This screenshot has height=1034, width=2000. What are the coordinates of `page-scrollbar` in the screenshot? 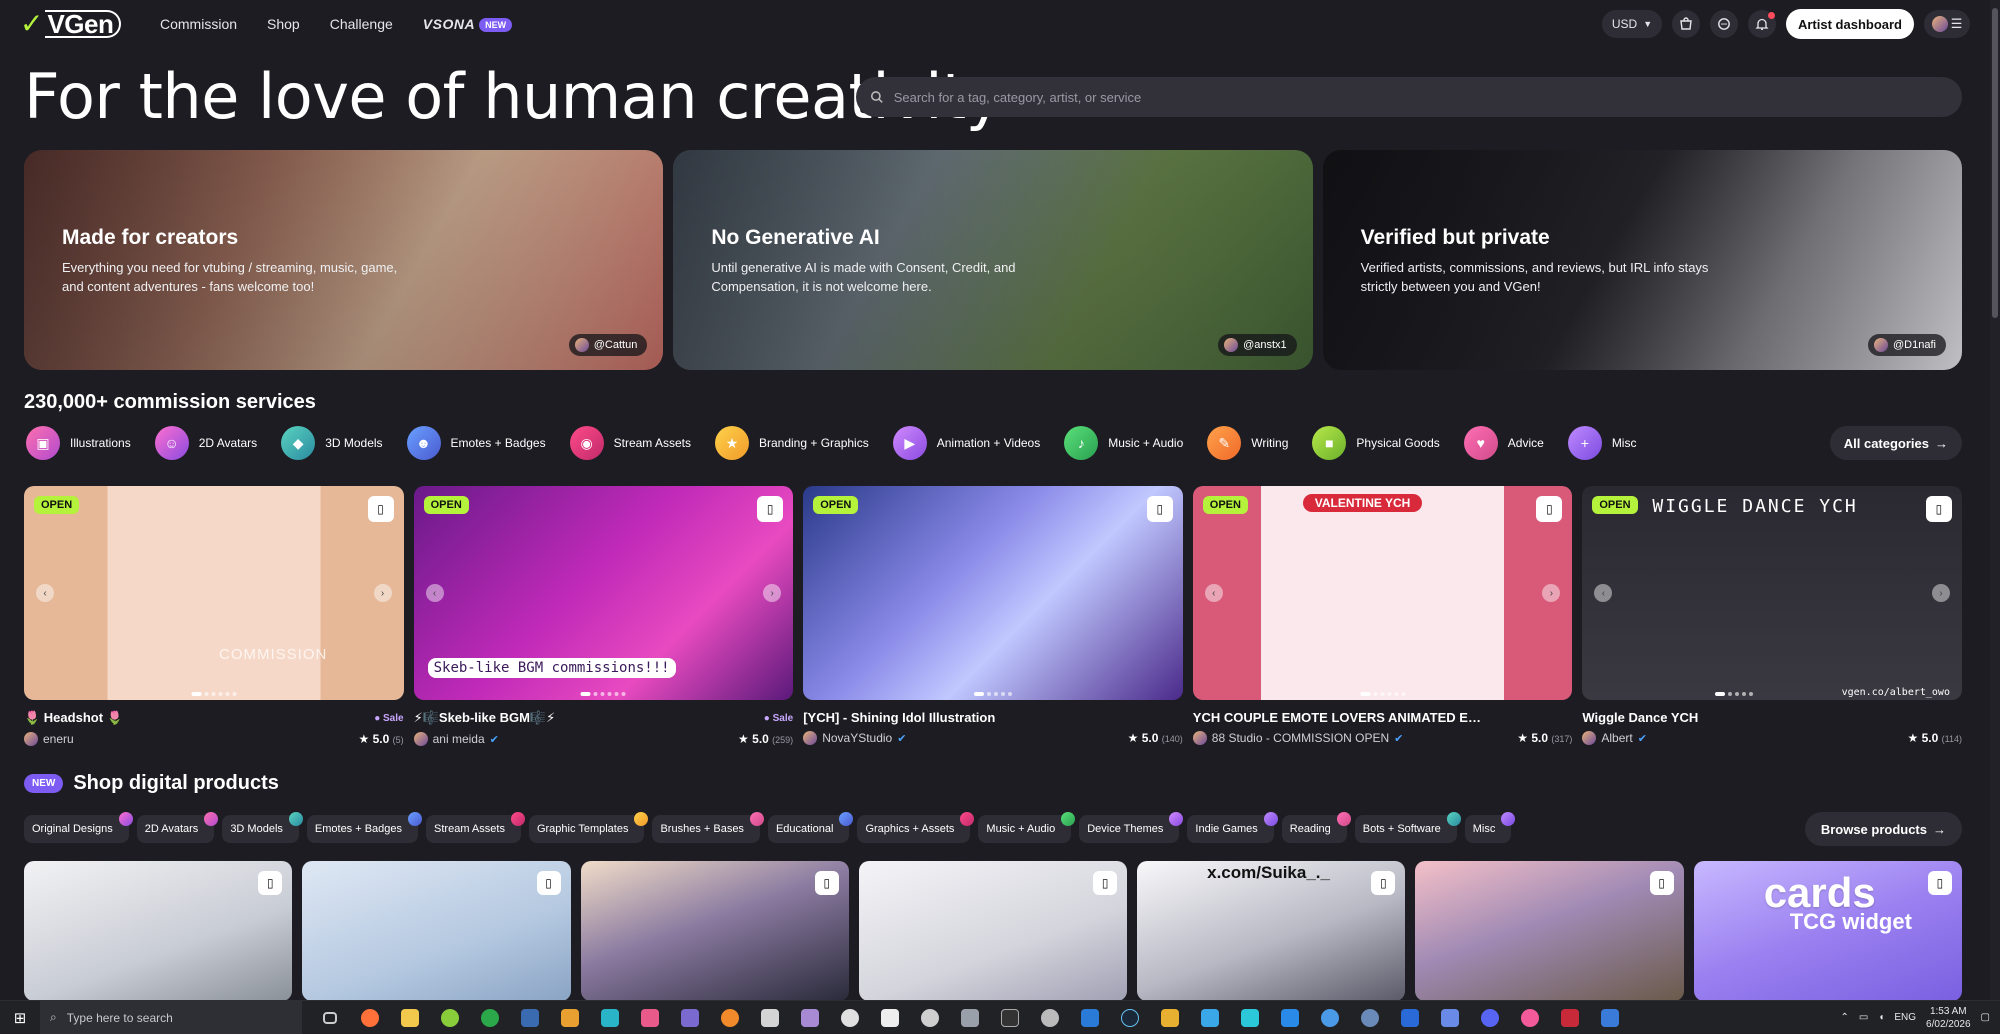 It's located at (1995, 500).